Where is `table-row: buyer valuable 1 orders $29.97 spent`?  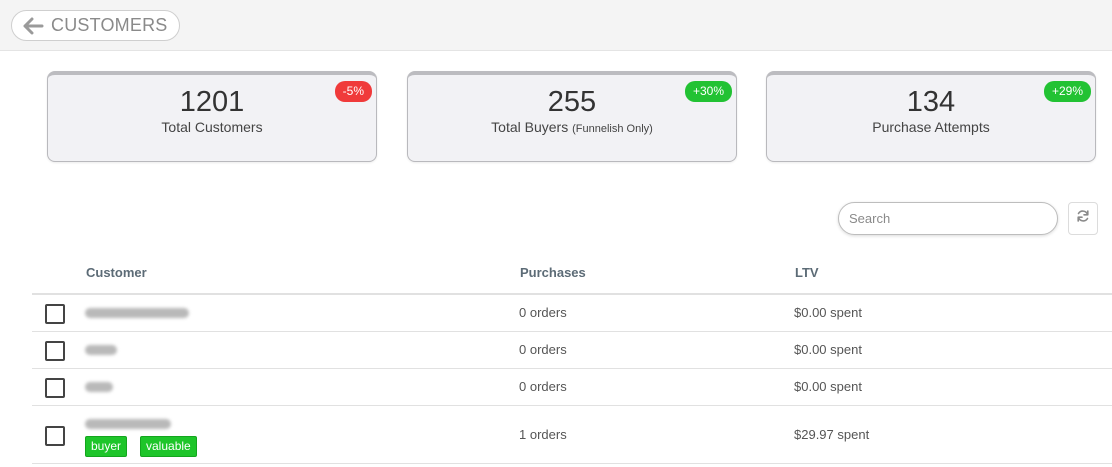
table-row: buyer valuable 1 orders $29.97 spent is located at coordinates (572, 435).